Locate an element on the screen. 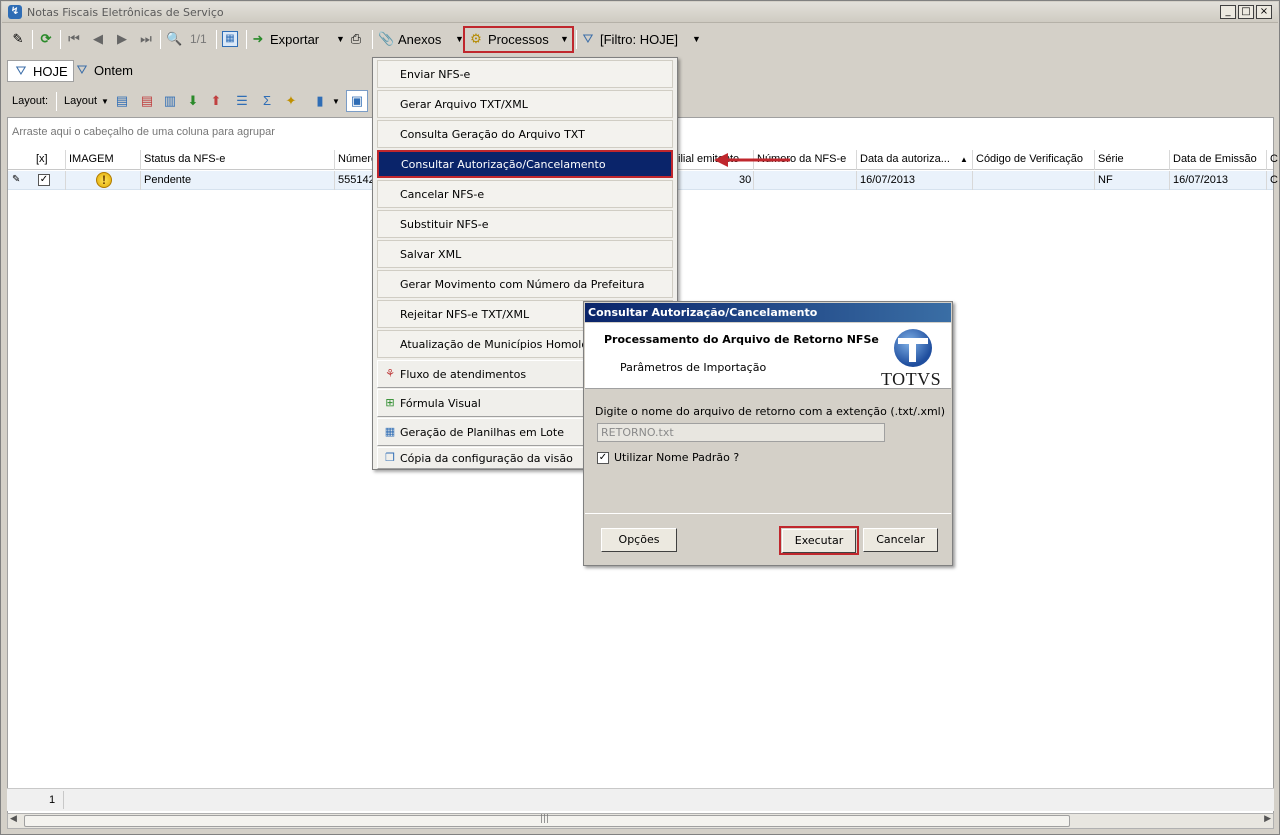 The width and height of the screenshot is (1280, 835). col-serie: Série is located at coordinates (1111, 159).